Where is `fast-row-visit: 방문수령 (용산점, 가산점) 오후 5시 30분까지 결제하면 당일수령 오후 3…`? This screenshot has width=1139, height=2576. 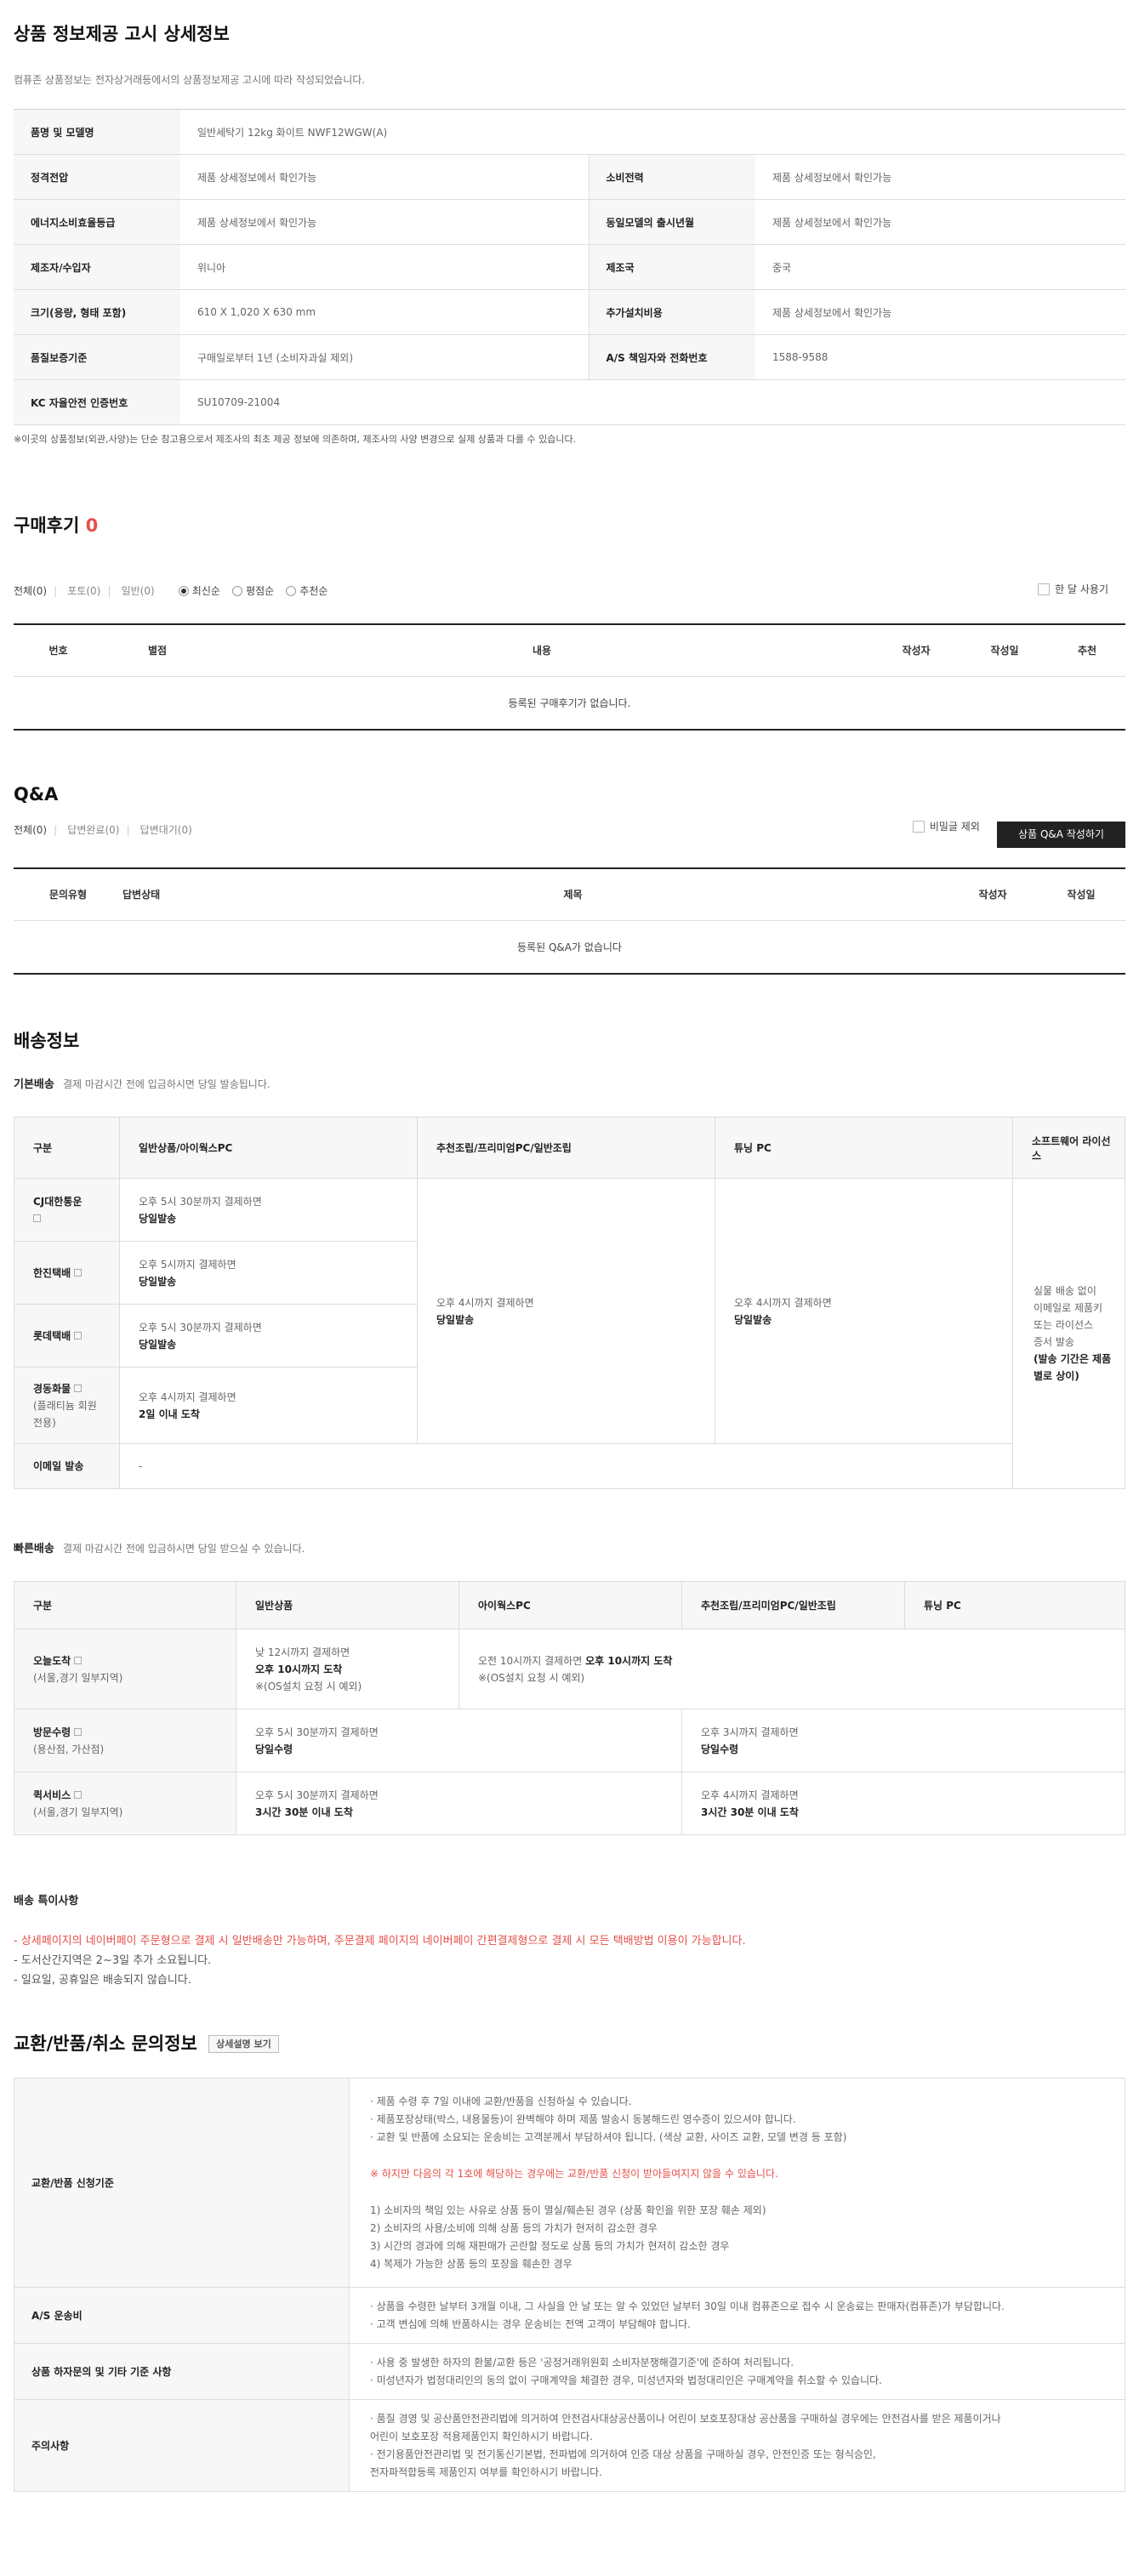 fast-row-visit: 방문수령 (용산점, 가산점) 오후 5시 30분까지 결제하면 당일수령 오후 3… is located at coordinates (570, 1740).